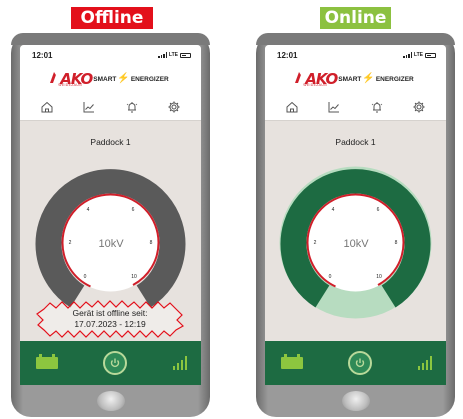 Image resolution: width=463 pixels, height=419 pixels. What do you see at coordinates (110, 313) in the screenshot?
I see `offline-message-line1: Gerät ist offline seit:` at bounding box center [110, 313].